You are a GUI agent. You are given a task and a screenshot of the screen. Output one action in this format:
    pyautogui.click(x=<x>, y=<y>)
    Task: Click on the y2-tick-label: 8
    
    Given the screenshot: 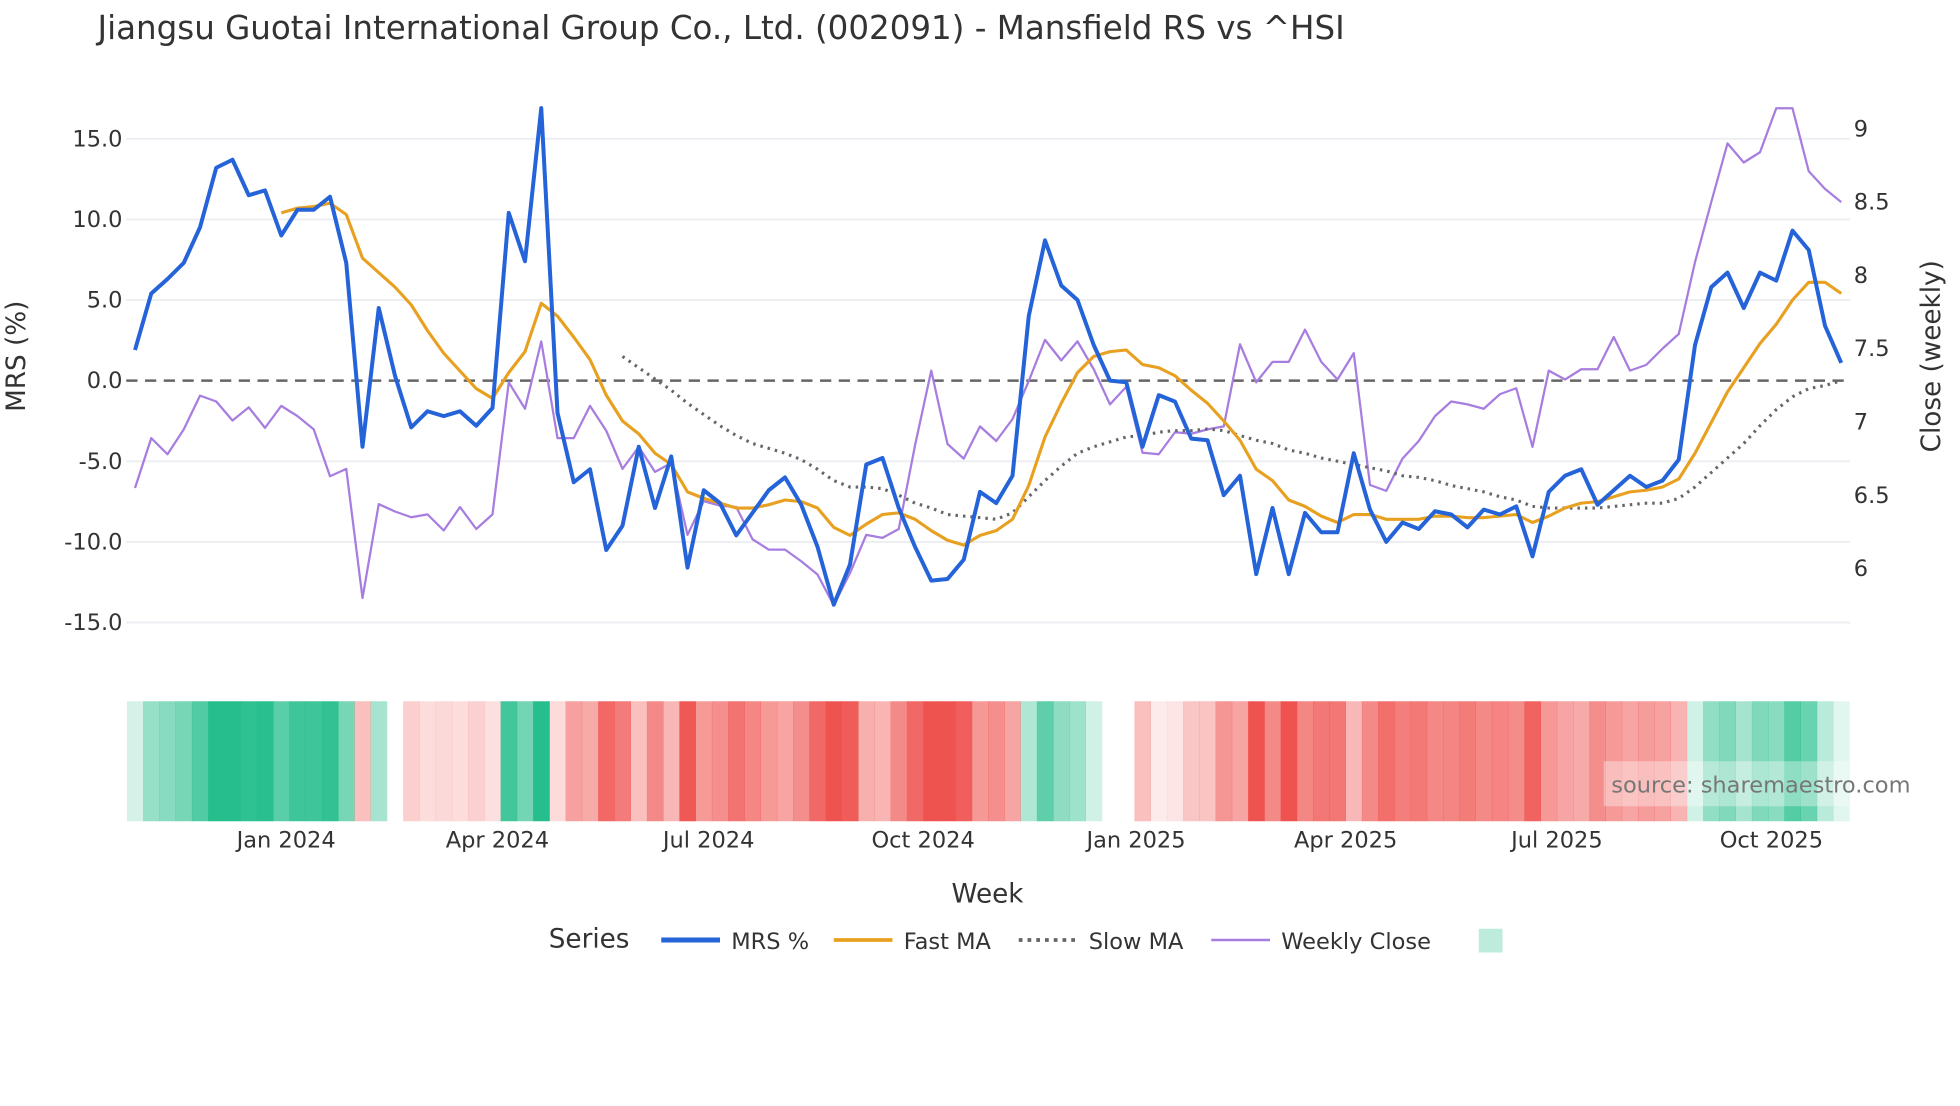 What is the action you would take?
    pyautogui.click(x=1861, y=276)
    